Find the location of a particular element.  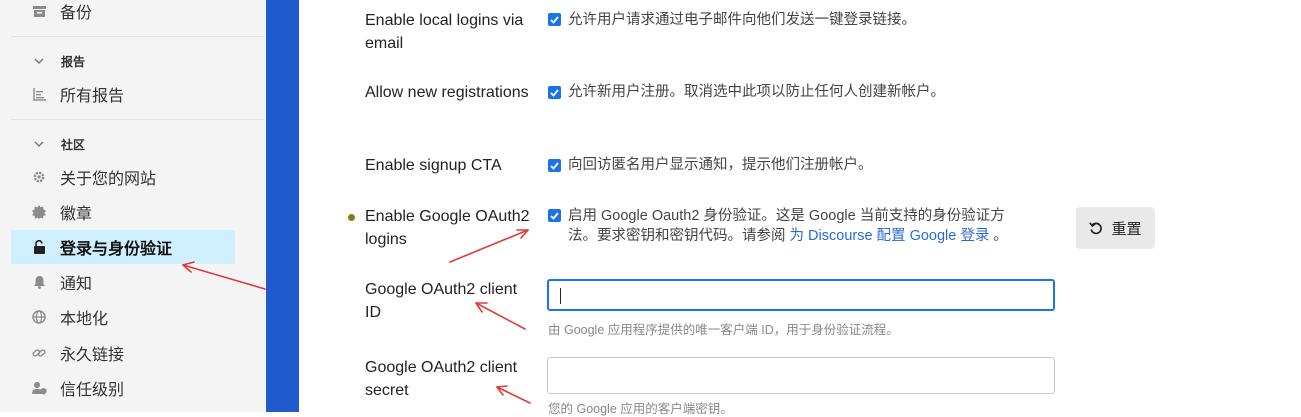

client-secret-input is located at coordinates (801, 375).